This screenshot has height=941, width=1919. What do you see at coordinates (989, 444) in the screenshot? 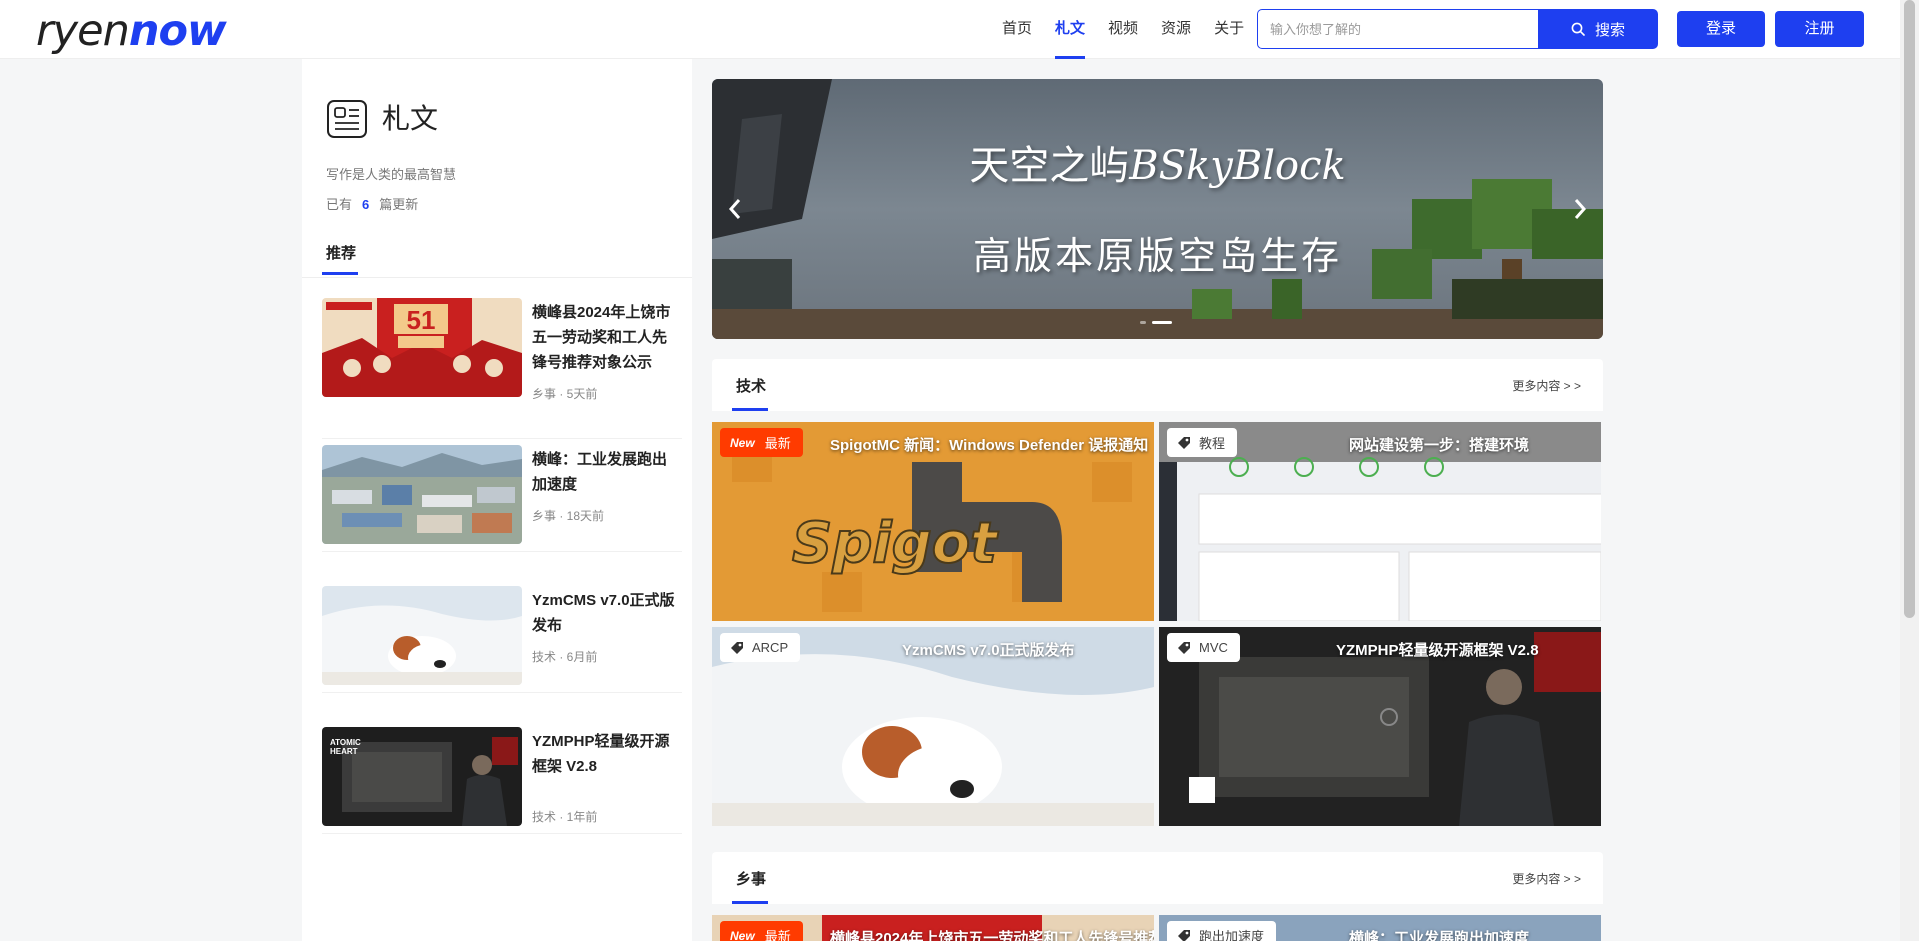
I see `card-title: SpigotMC 新闻：Windows Defender 误报通知` at bounding box center [989, 444].